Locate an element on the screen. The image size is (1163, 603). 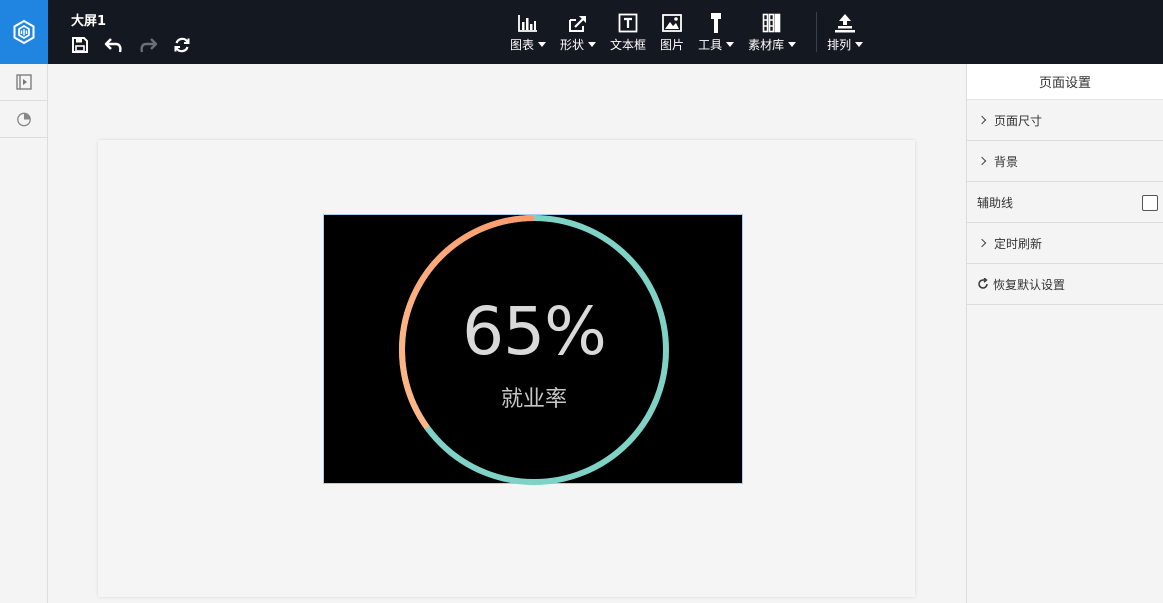
undo-icon is located at coordinates (113, 45).